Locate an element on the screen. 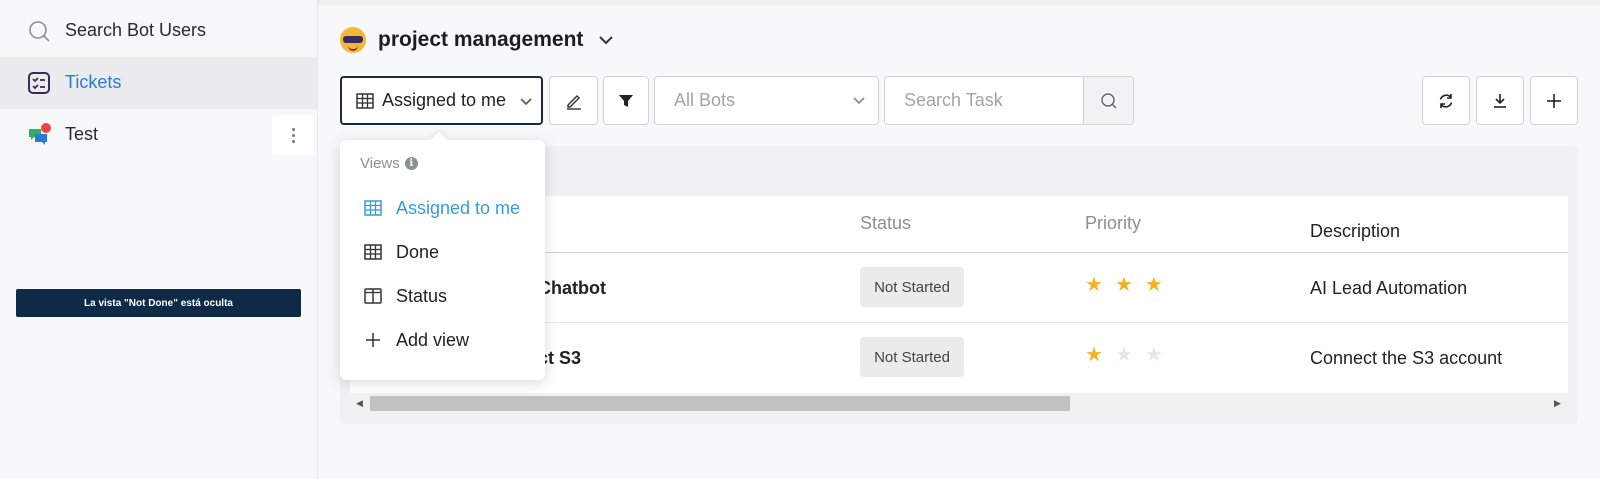 This screenshot has width=1600, height=479. sidebar-item-label: Test is located at coordinates (82, 134).